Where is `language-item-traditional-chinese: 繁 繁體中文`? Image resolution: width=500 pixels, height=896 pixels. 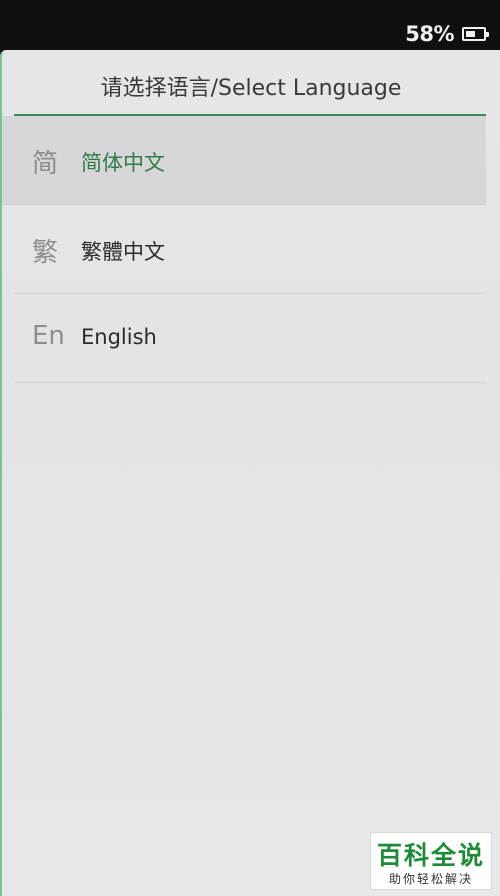
language-item-traditional-chinese: 繁 繁體中文 is located at coordinates (250, 249).